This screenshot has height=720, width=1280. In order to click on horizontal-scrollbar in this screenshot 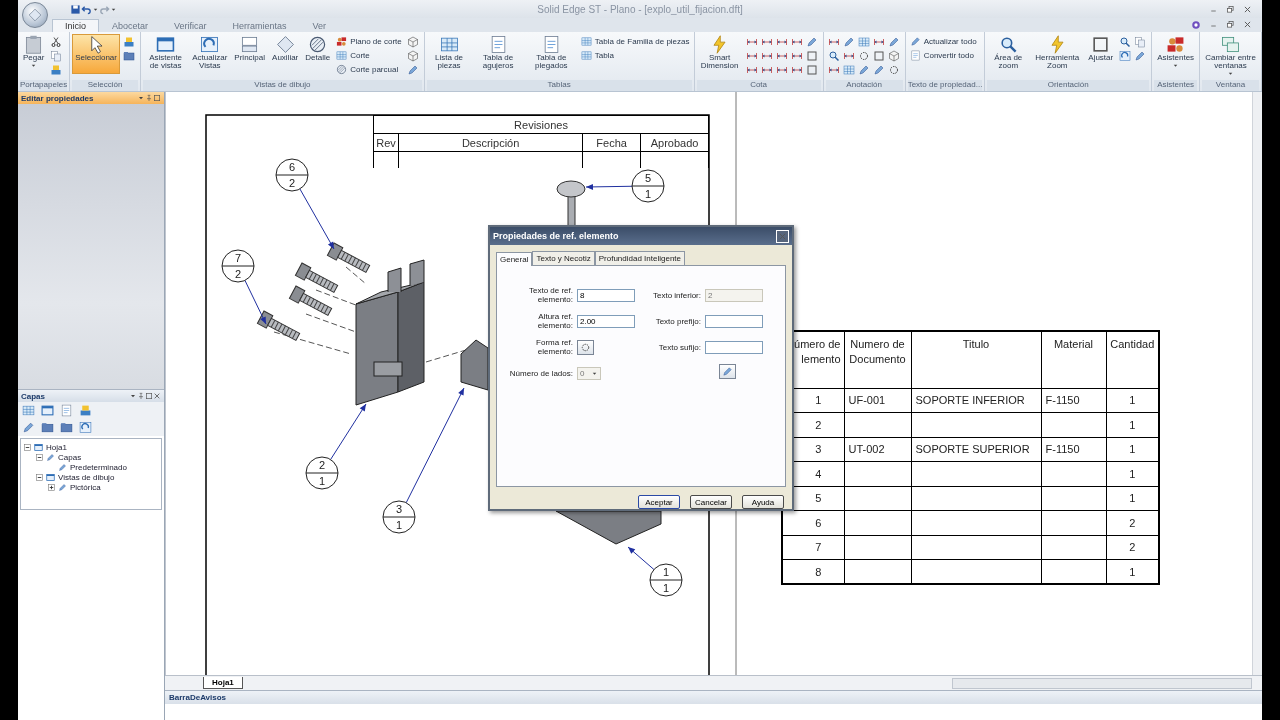, I will do `click(1102, 683)`.